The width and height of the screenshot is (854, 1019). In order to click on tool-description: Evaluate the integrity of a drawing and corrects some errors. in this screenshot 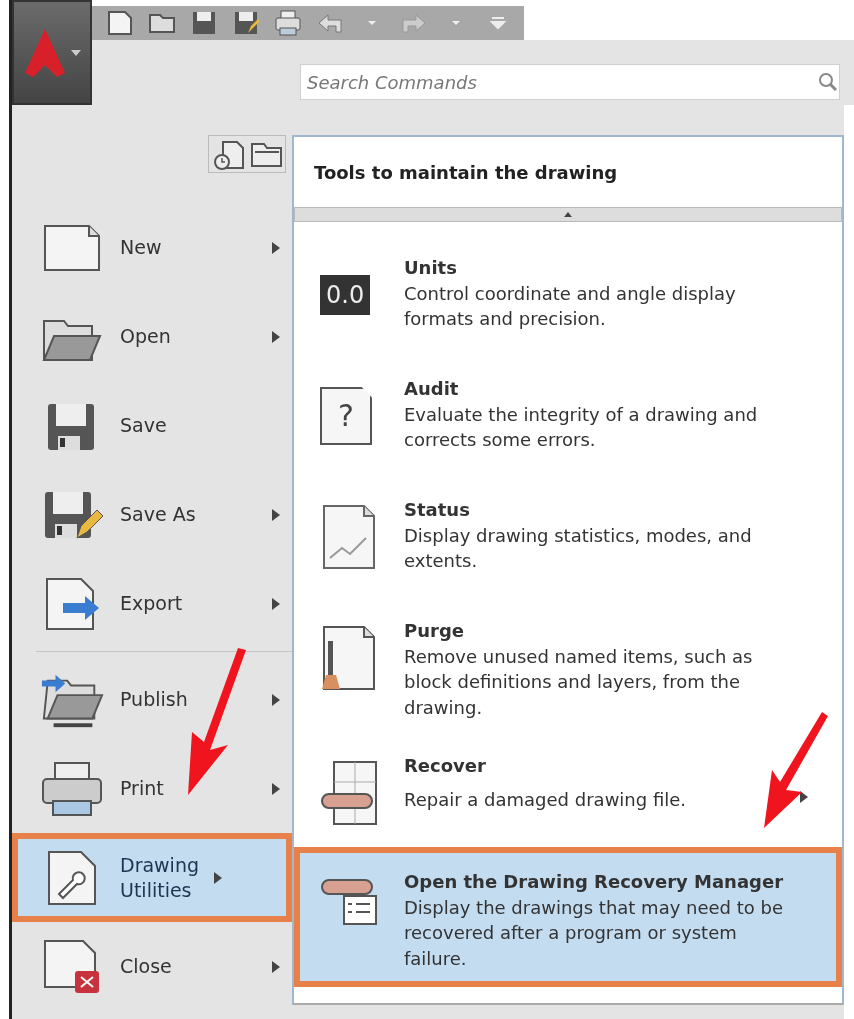, I will do `click(581, 427)`.